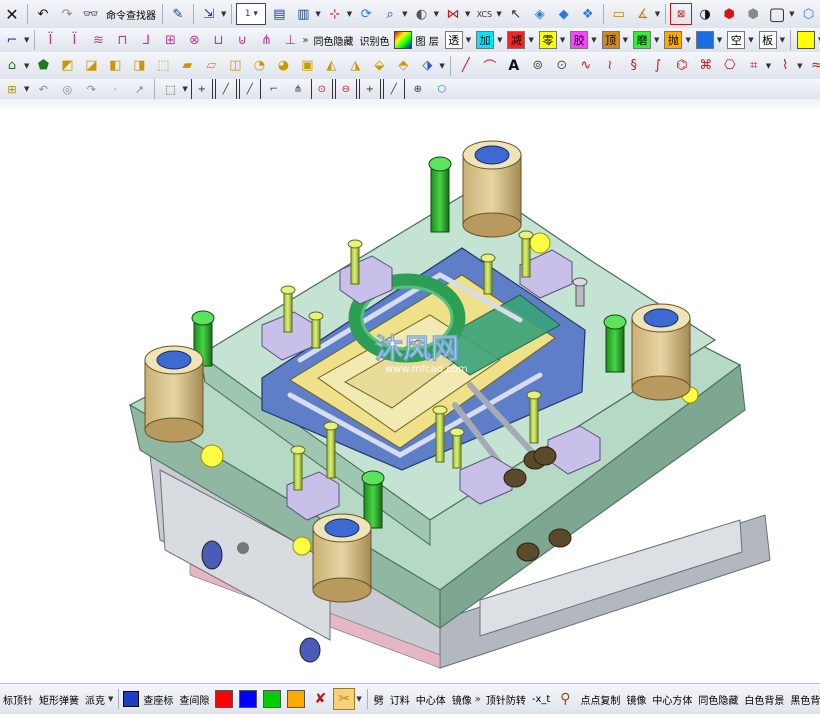 This screenshot has height=714, width=820. Describe the element at coordinates (158, 699) in the screenshot. I see `check-coordinate-button: 查座标` at that location.